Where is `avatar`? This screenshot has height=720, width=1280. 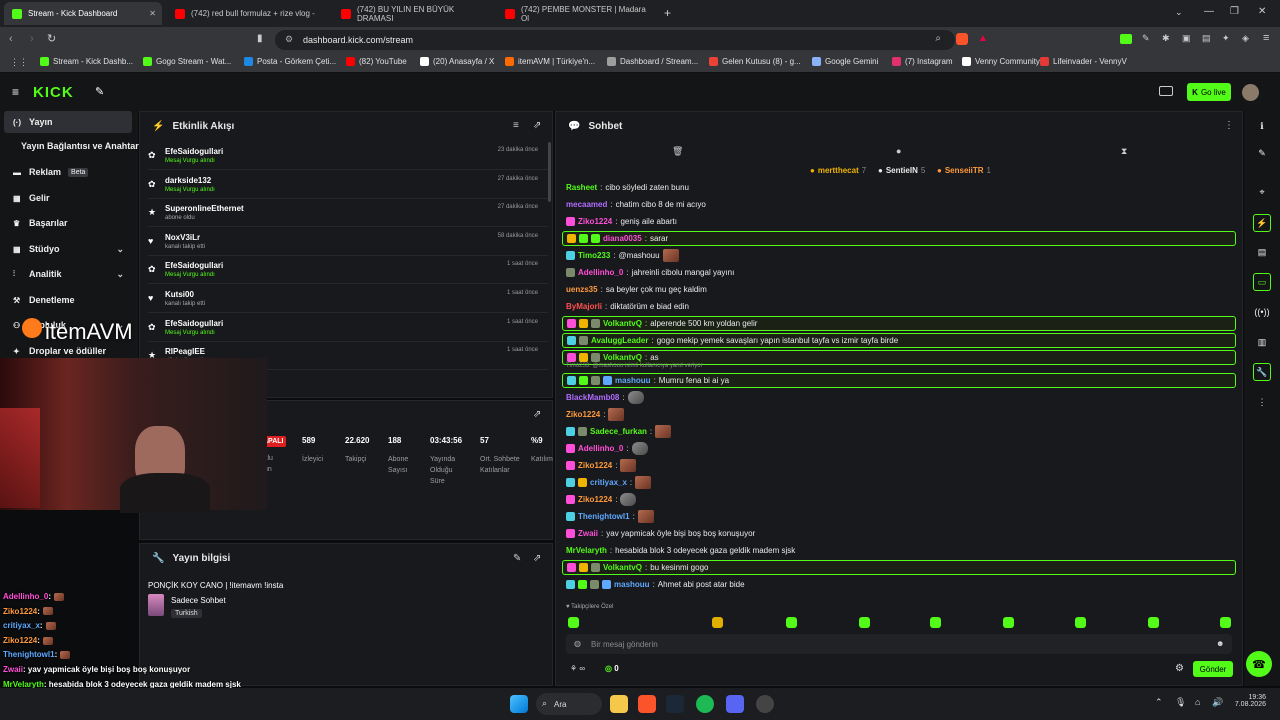
avatar is located at coordinates (1250, 92).